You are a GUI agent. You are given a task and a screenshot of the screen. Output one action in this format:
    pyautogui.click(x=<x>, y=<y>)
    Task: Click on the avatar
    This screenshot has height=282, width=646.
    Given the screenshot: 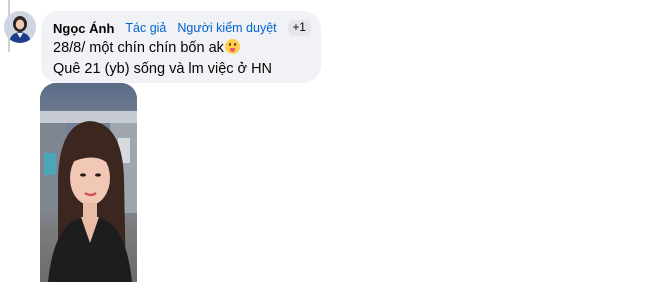 What is the action you would take?
    pyautogui.click(x=20, y=27)
    